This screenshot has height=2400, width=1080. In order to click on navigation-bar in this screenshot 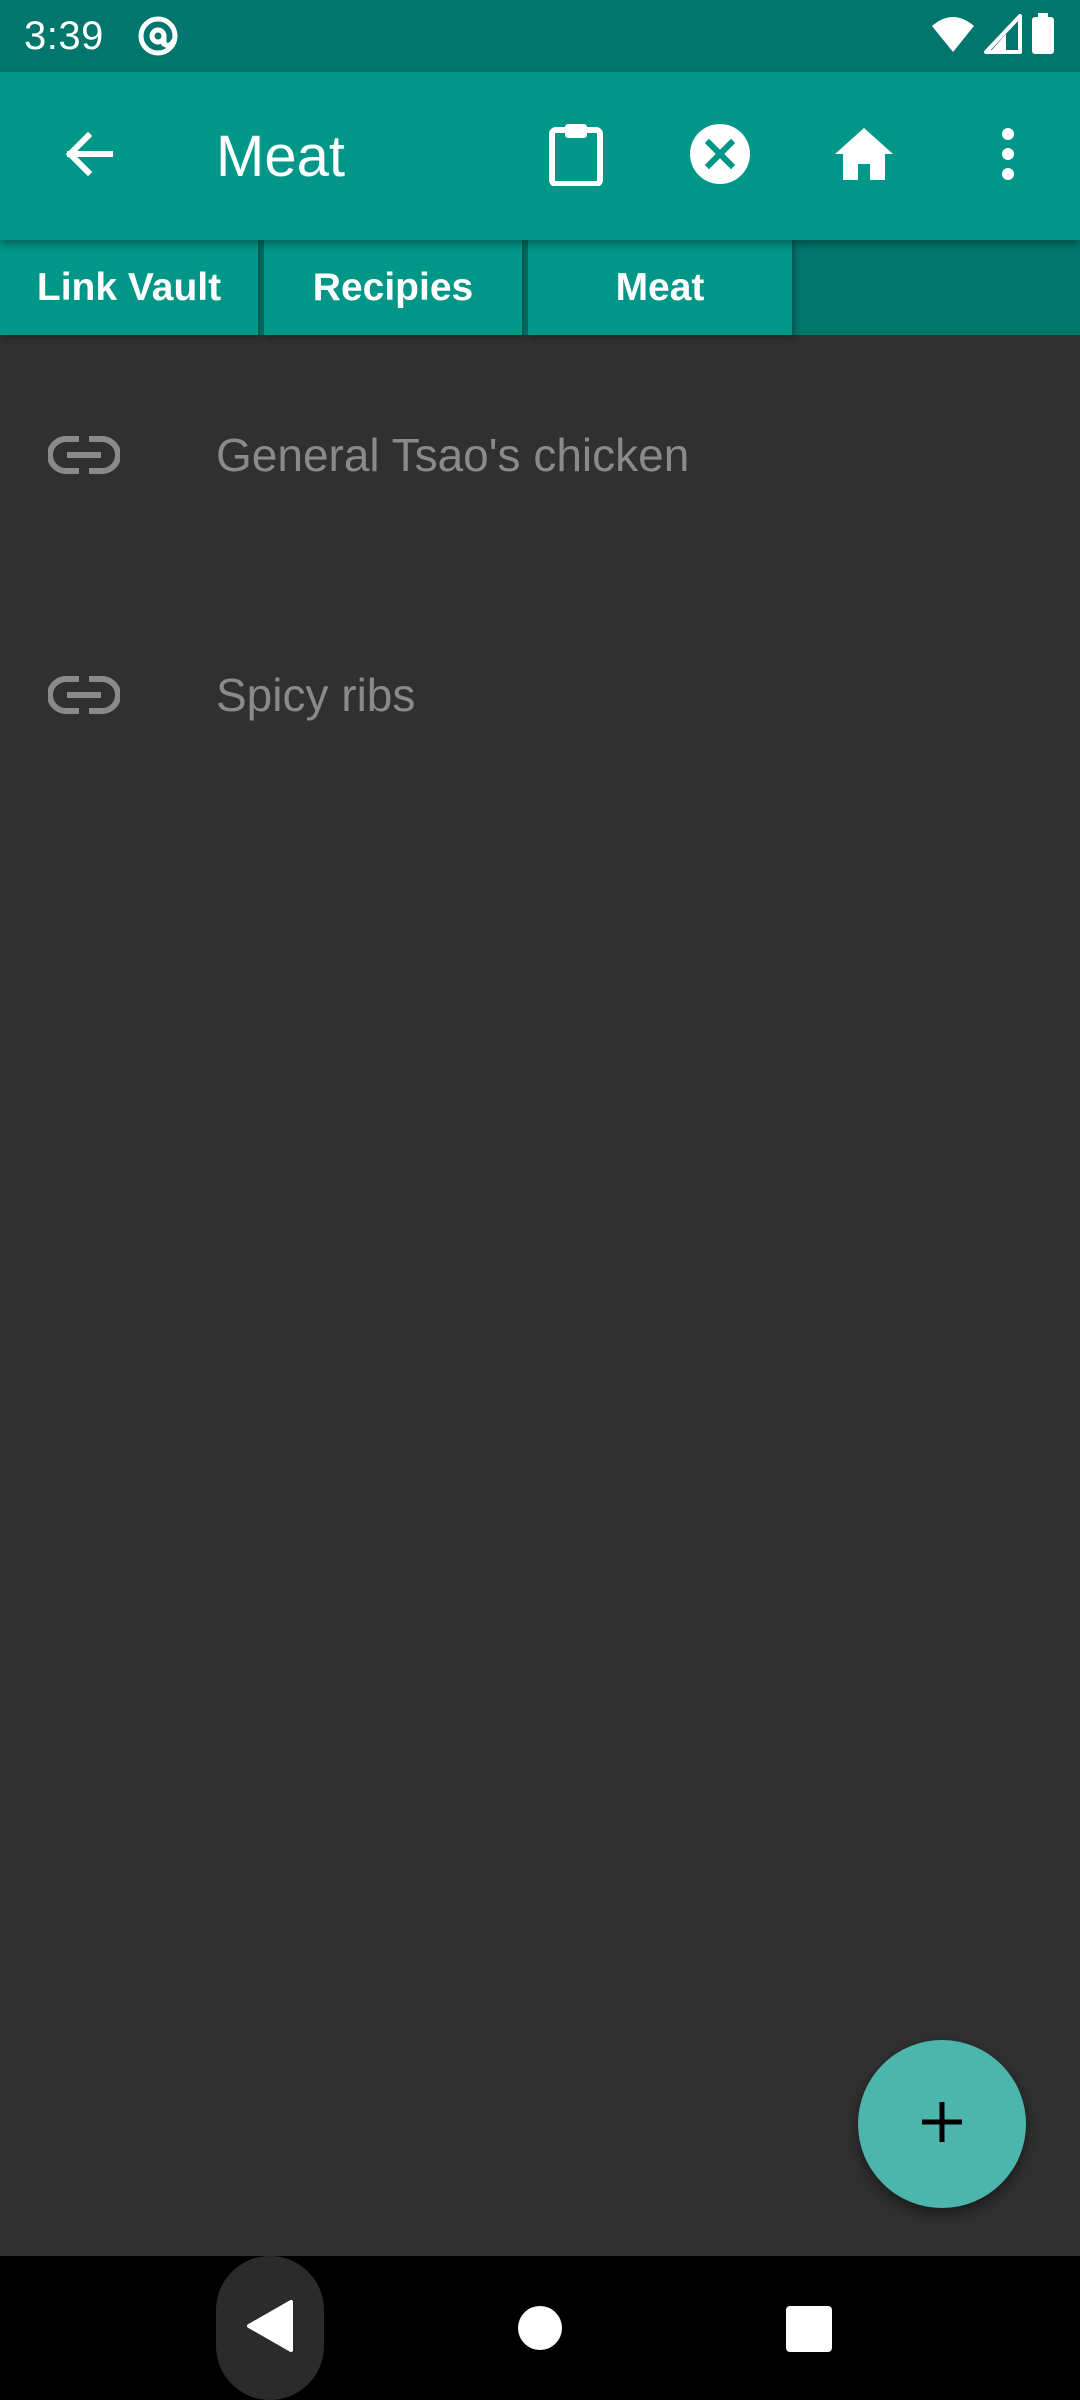, I will do `click(540, 2328)`.